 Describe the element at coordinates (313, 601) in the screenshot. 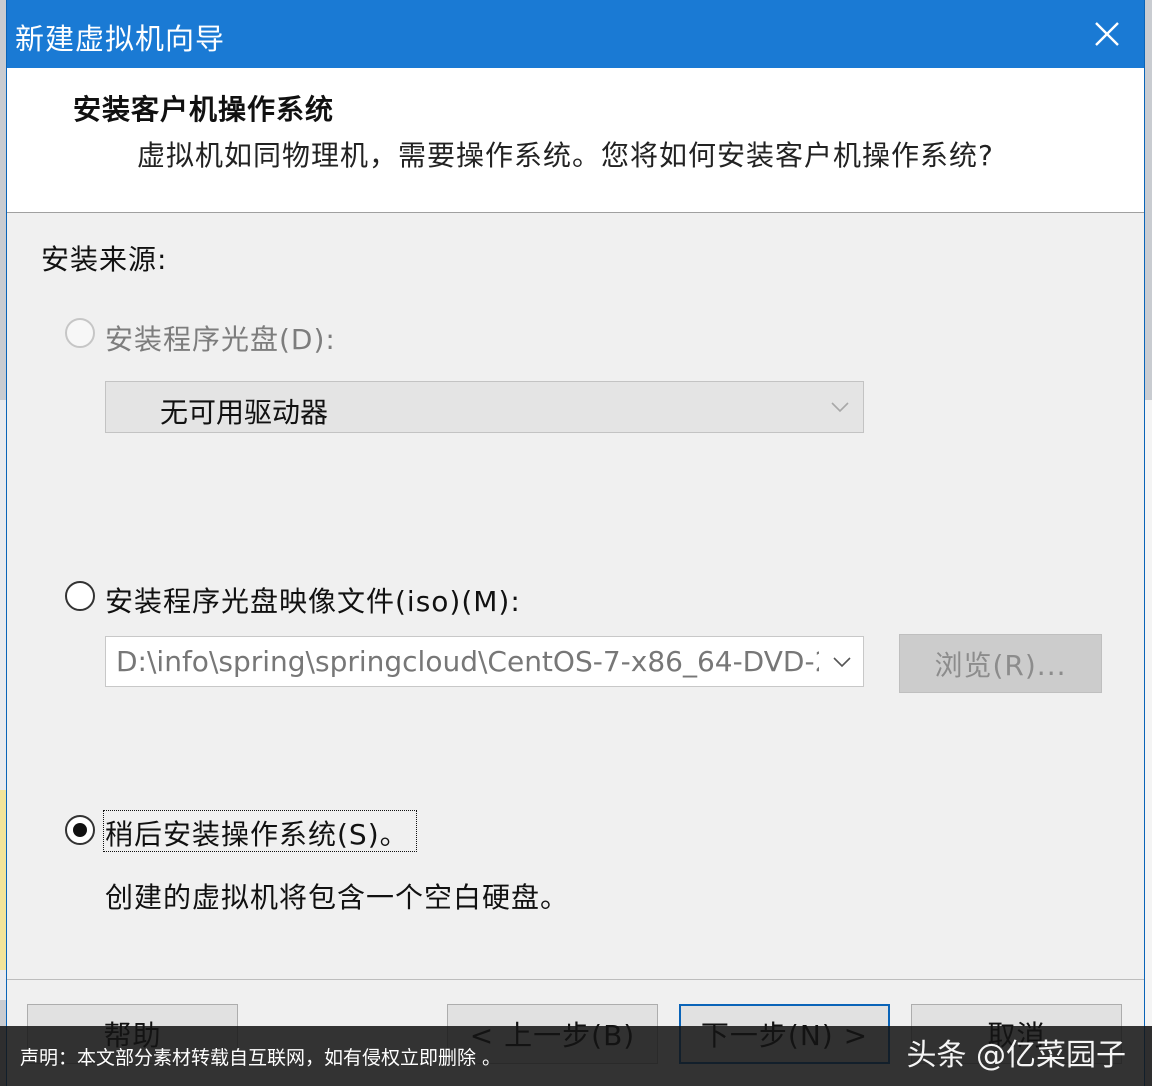

I see `iso-image-label: 安装程序光盘映像文件(iso)(M):` at that location.